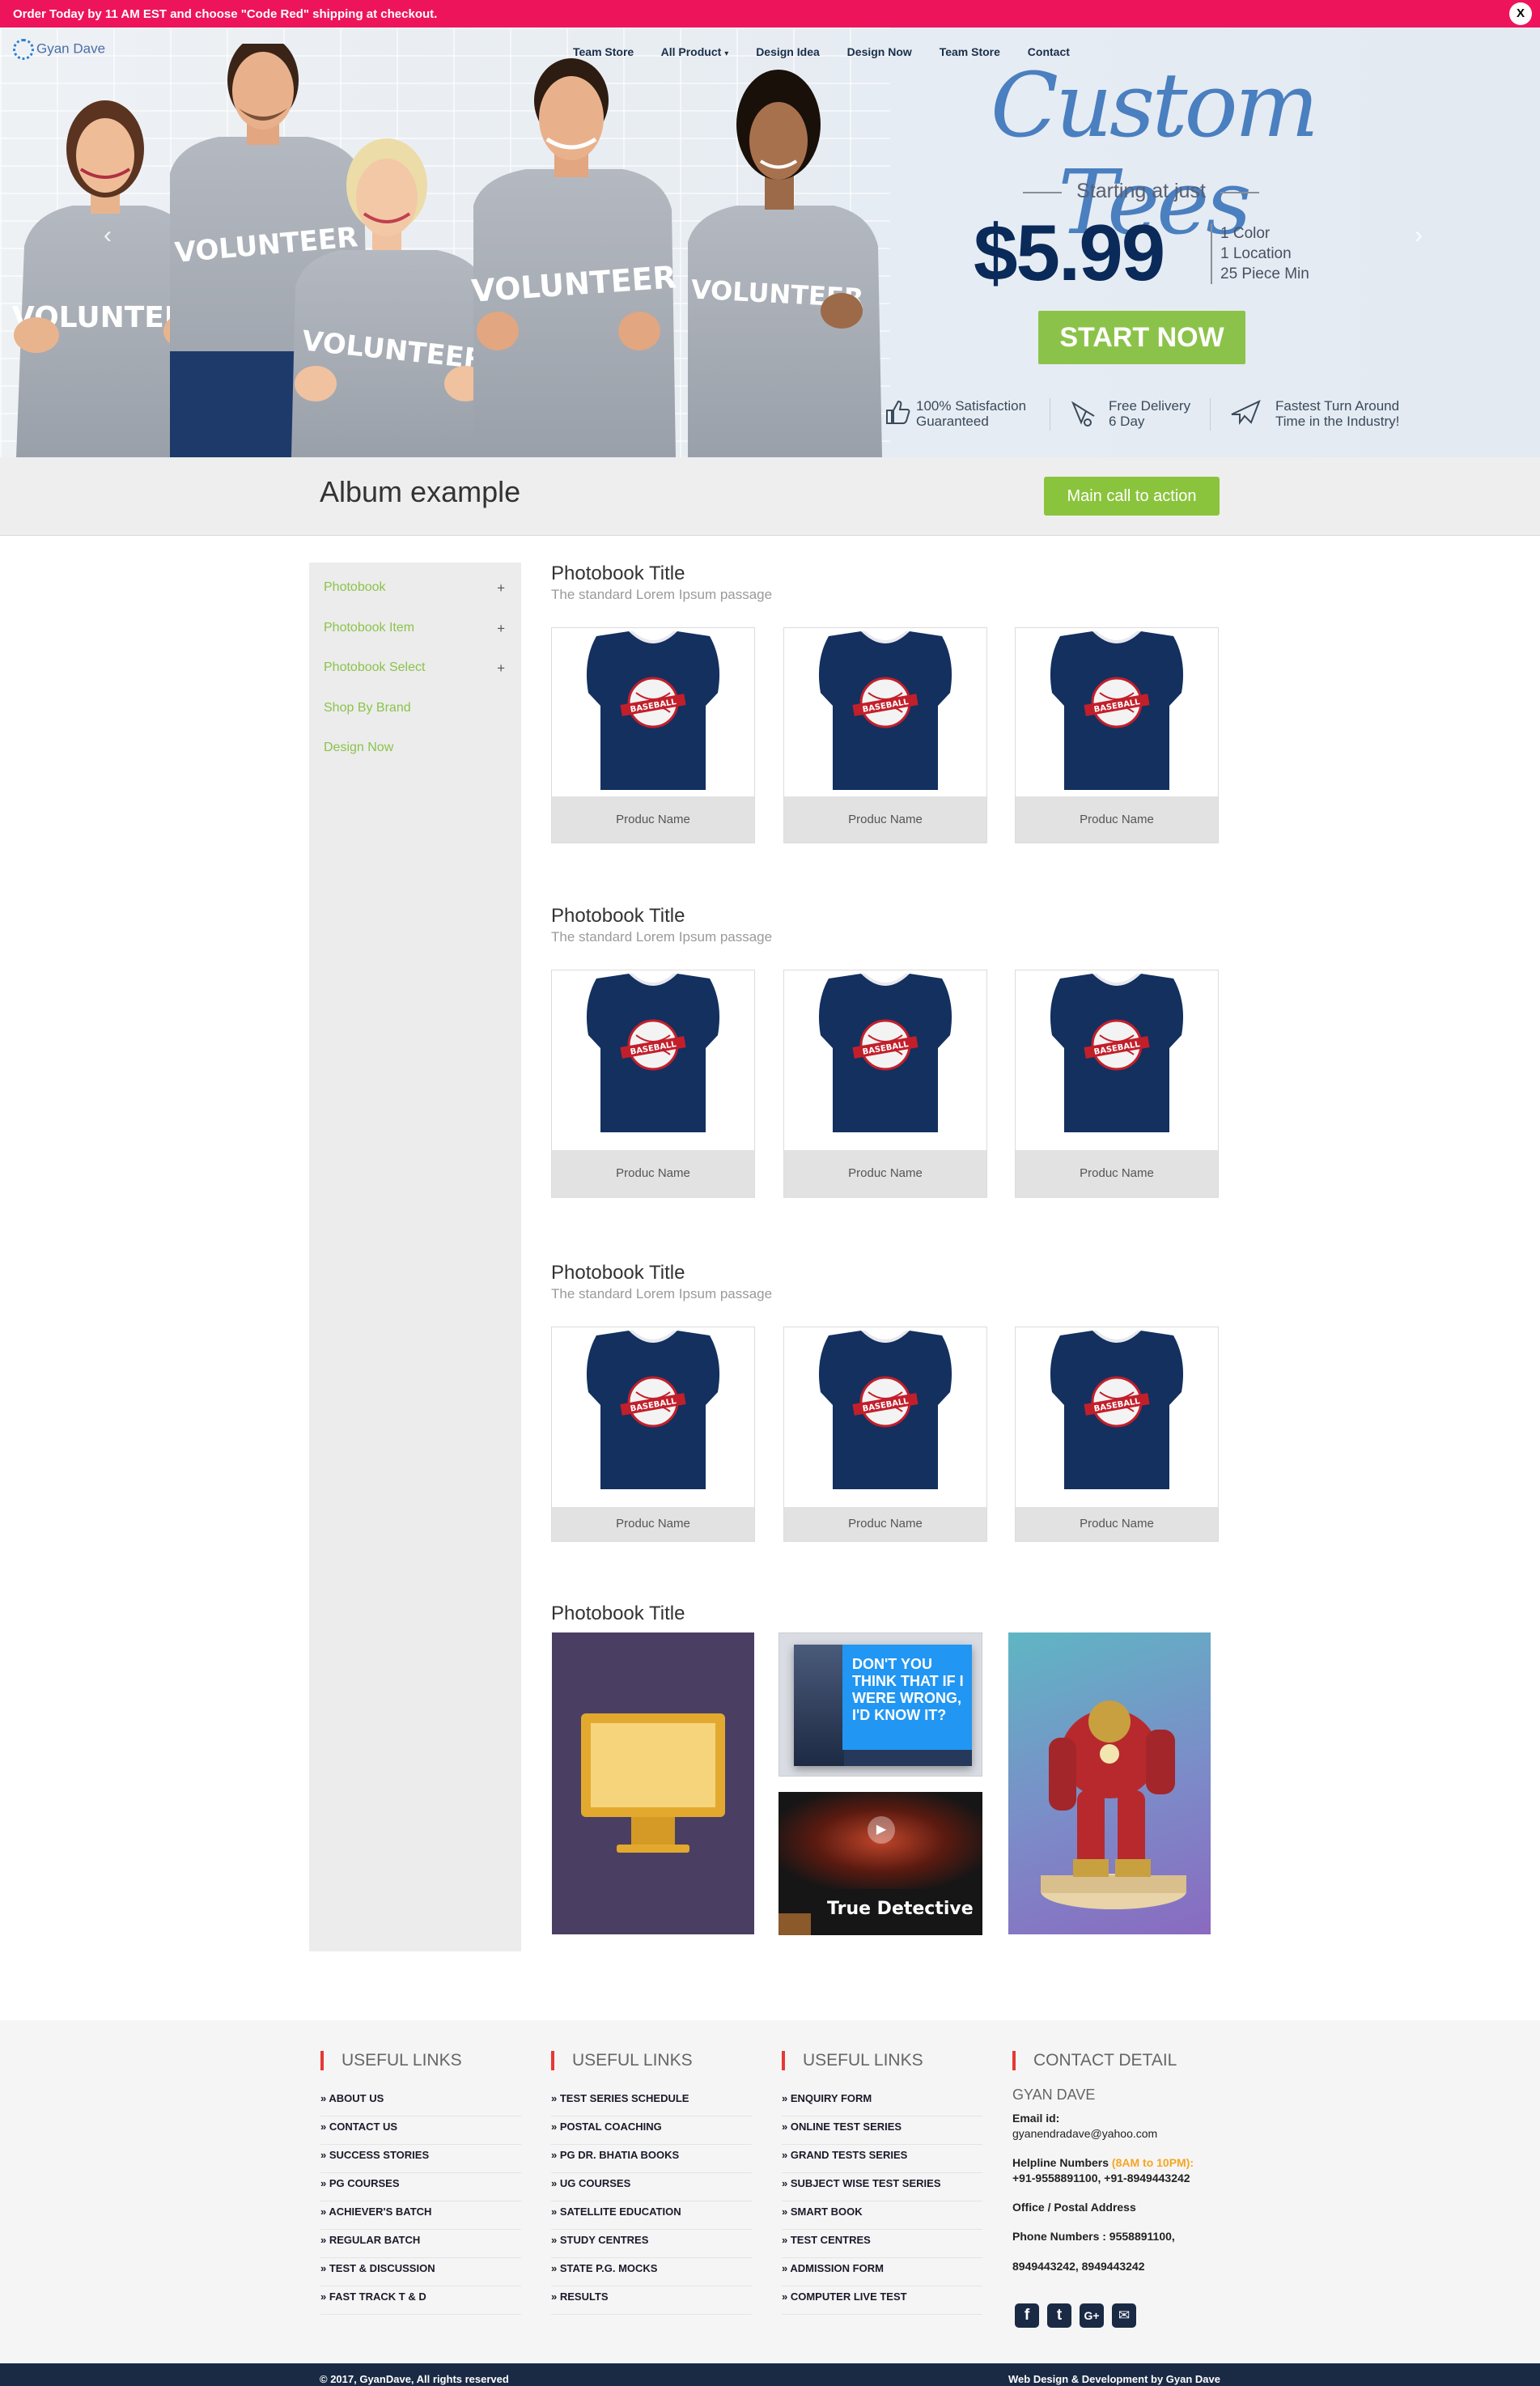 The image size is (1540, 2386). I want to click on sidebar-item-shop-by-brand: Shop By Brand, so click(414, 708).